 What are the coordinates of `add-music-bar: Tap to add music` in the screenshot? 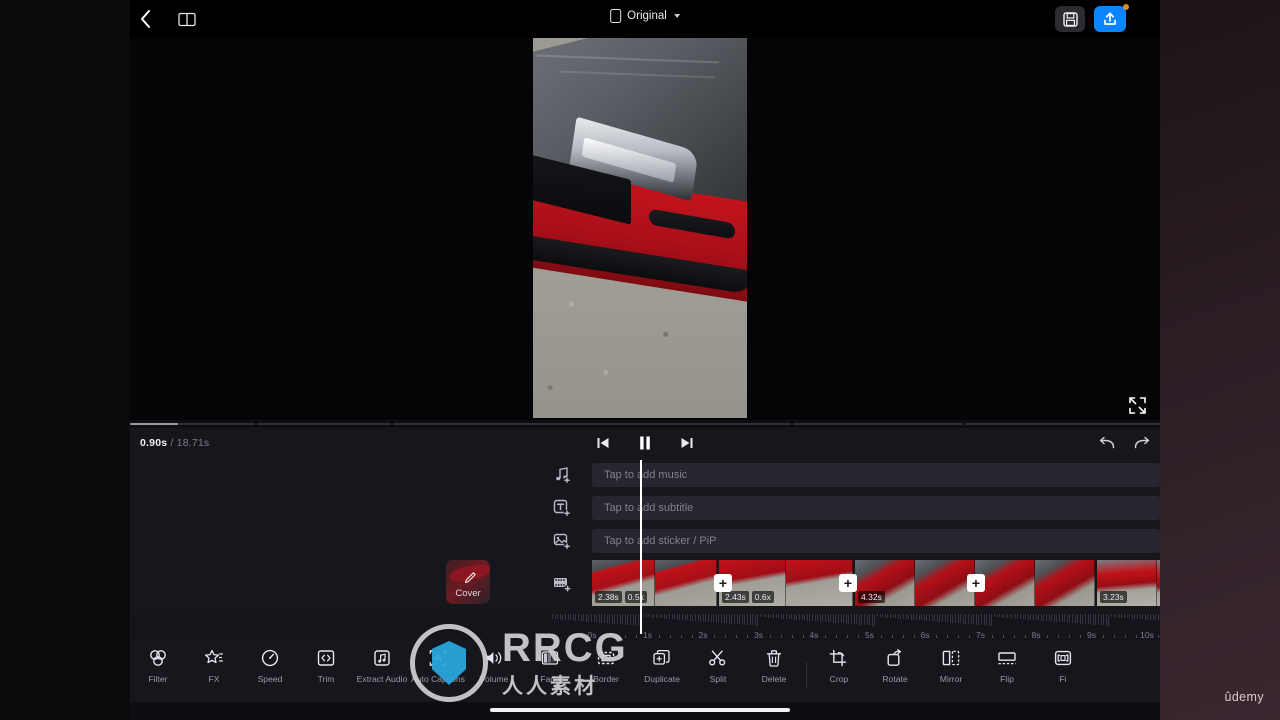 It's located at (876, 475).